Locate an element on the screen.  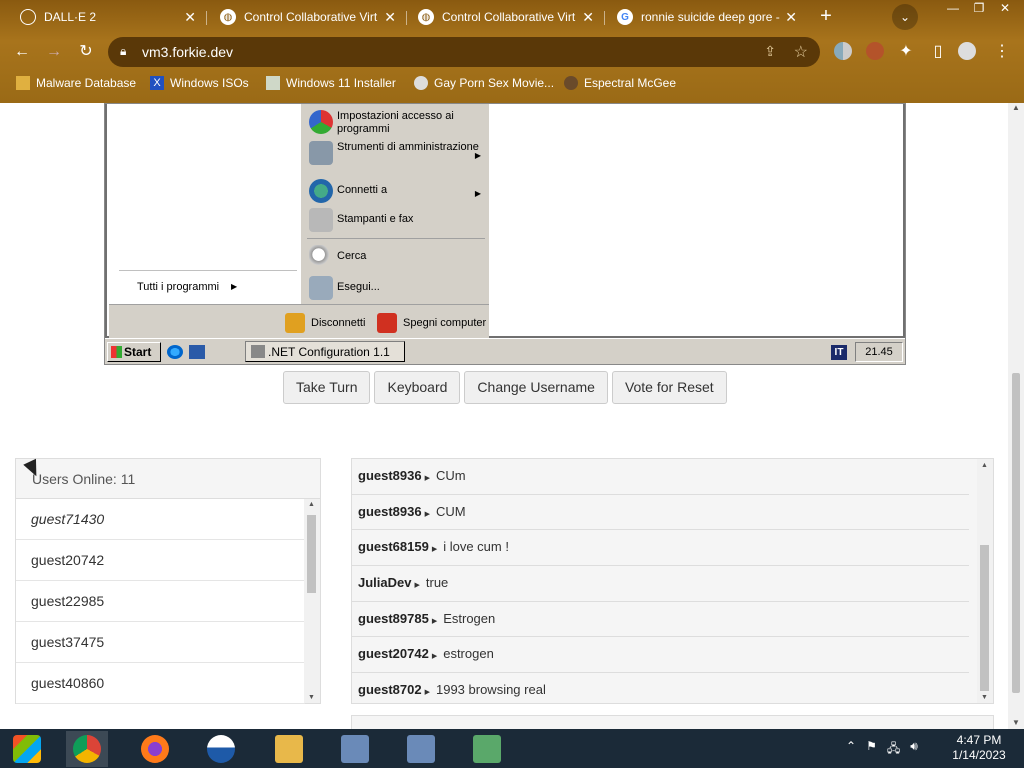
menu-item-search: Cerca is located at coordinates (396, 257).